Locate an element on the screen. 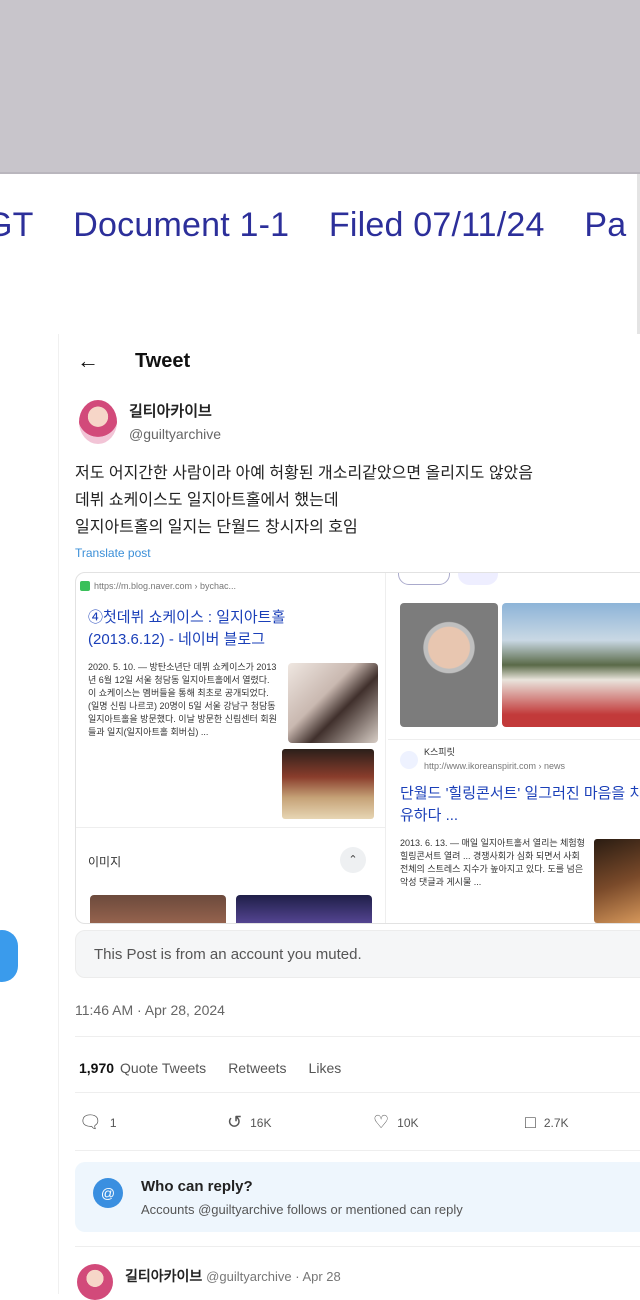  quote-count: 1,970 is located at coordinates (96, 1068).